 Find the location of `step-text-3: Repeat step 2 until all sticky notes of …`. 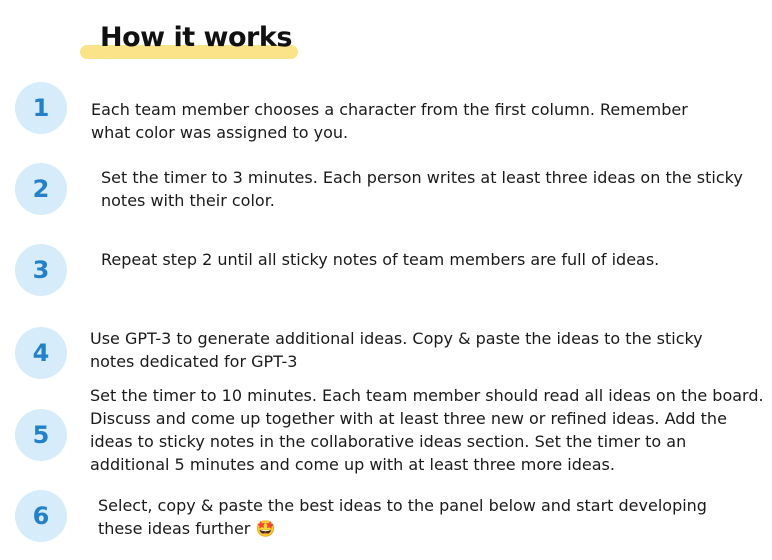

step-text-3: Repeat step 2 until all sticky notes of … is located at coordinates (380, 259).